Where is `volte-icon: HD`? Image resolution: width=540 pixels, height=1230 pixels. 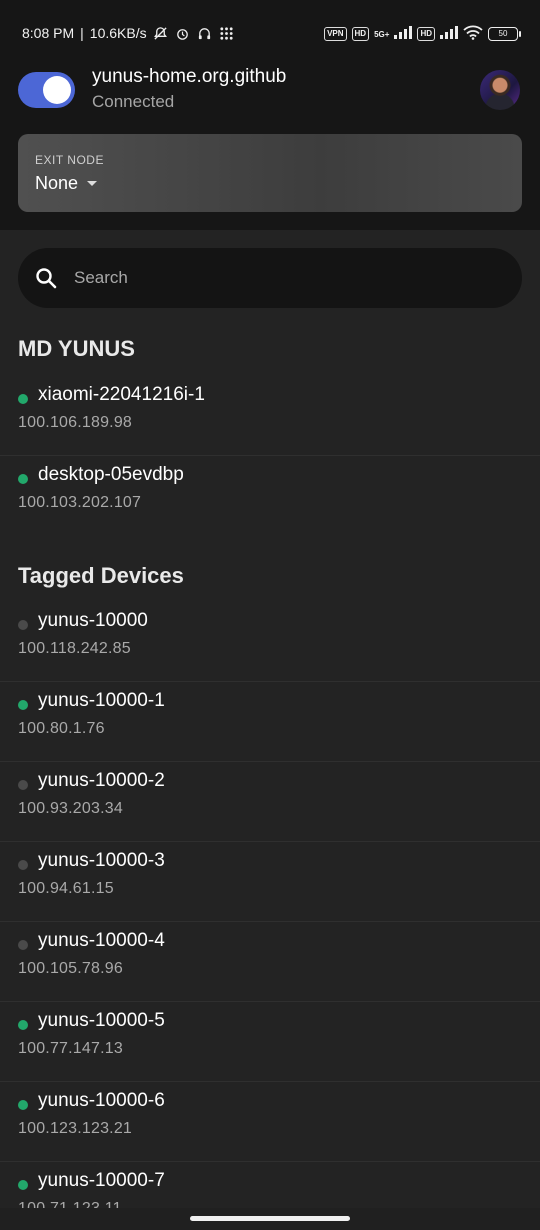 volte-icon: HD is located at coordinates (360, 34).